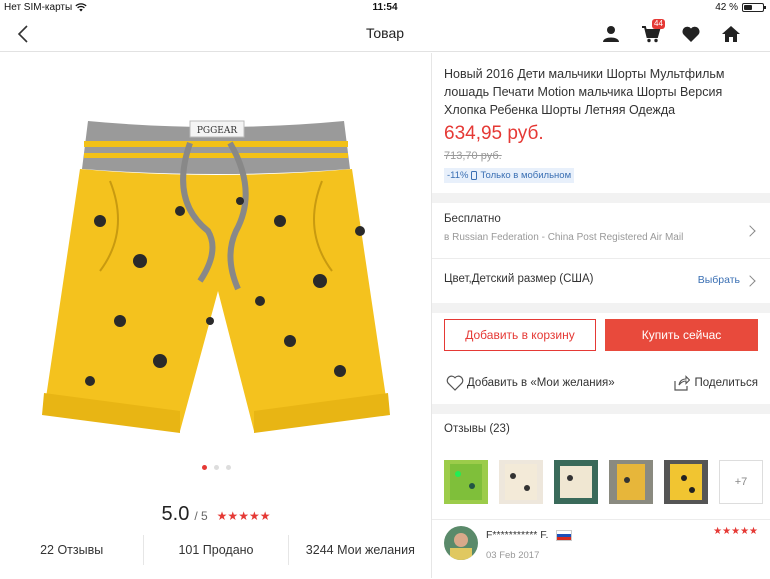 This screenshot has width=770, height=579. I want to click on home-button, so click(731, 34).